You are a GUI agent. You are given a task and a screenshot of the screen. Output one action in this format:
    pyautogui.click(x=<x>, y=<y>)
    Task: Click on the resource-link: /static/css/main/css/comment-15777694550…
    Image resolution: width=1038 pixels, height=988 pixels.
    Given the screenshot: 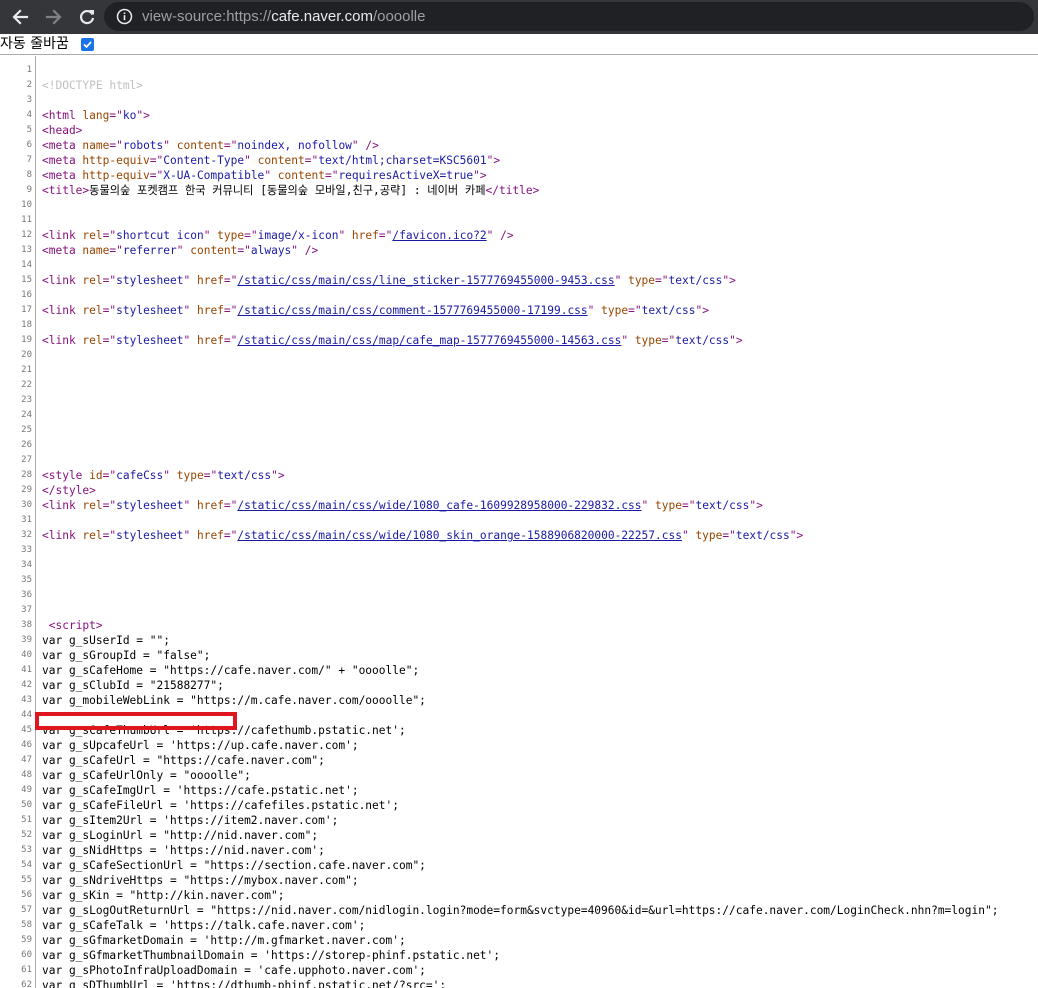 What is the action you would take?
    pyautogui.click(x=412, y=310)
    